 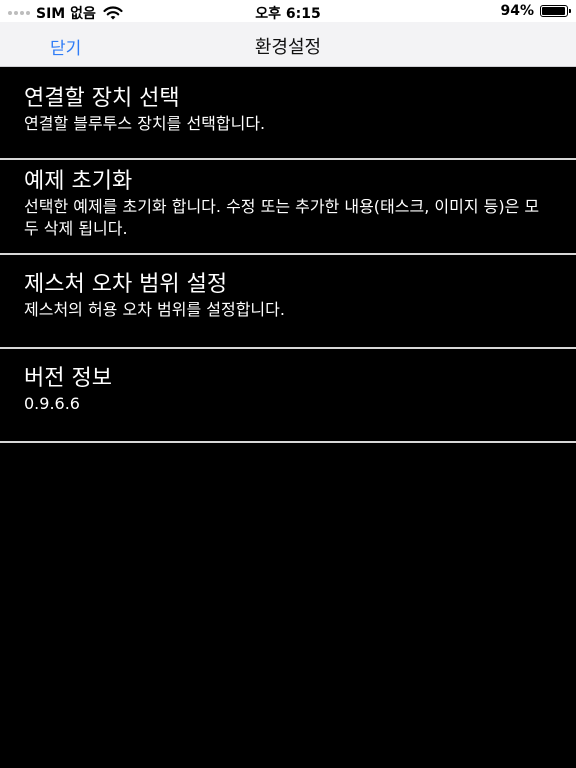 I want to click on setting-title: 예제 초기화, so click(x=78, y=181).